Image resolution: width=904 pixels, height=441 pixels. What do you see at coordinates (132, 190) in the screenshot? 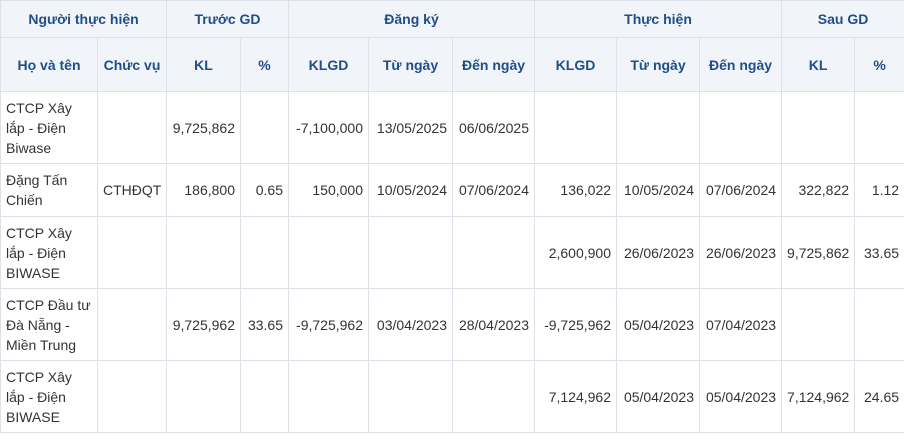
I see `cell-position: CTHĐQT` at bounding box center [132, 190].